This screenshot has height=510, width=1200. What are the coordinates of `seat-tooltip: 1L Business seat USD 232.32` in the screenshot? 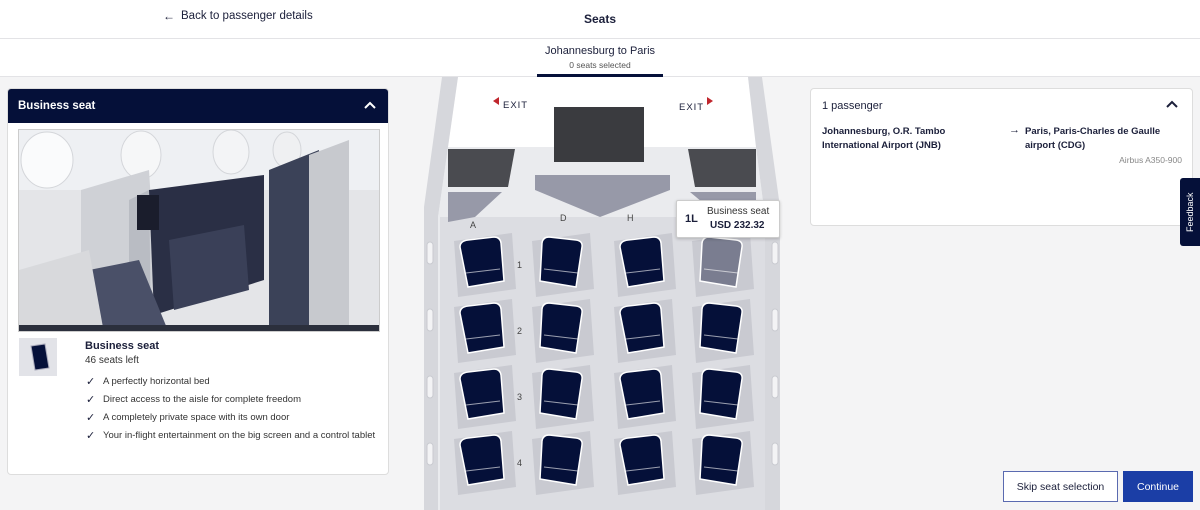 It's located at (728, 219).